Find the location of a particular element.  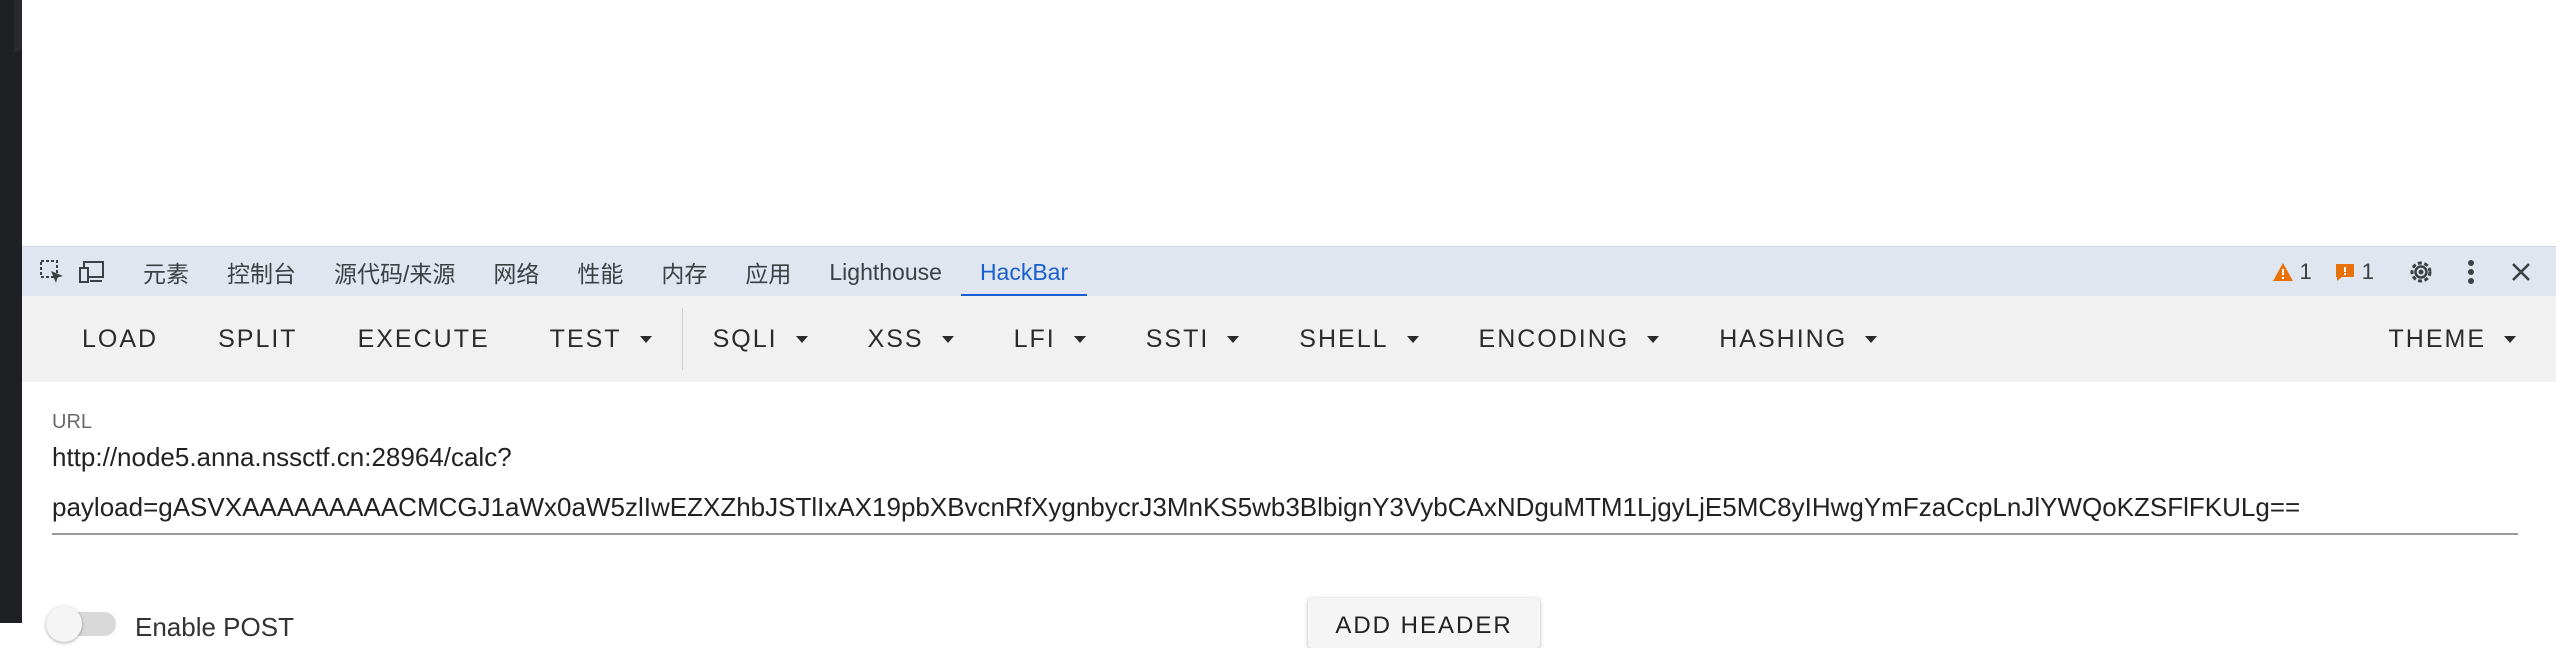

tab-sources: 源代码/来源 is located at coordinates (394, 272).